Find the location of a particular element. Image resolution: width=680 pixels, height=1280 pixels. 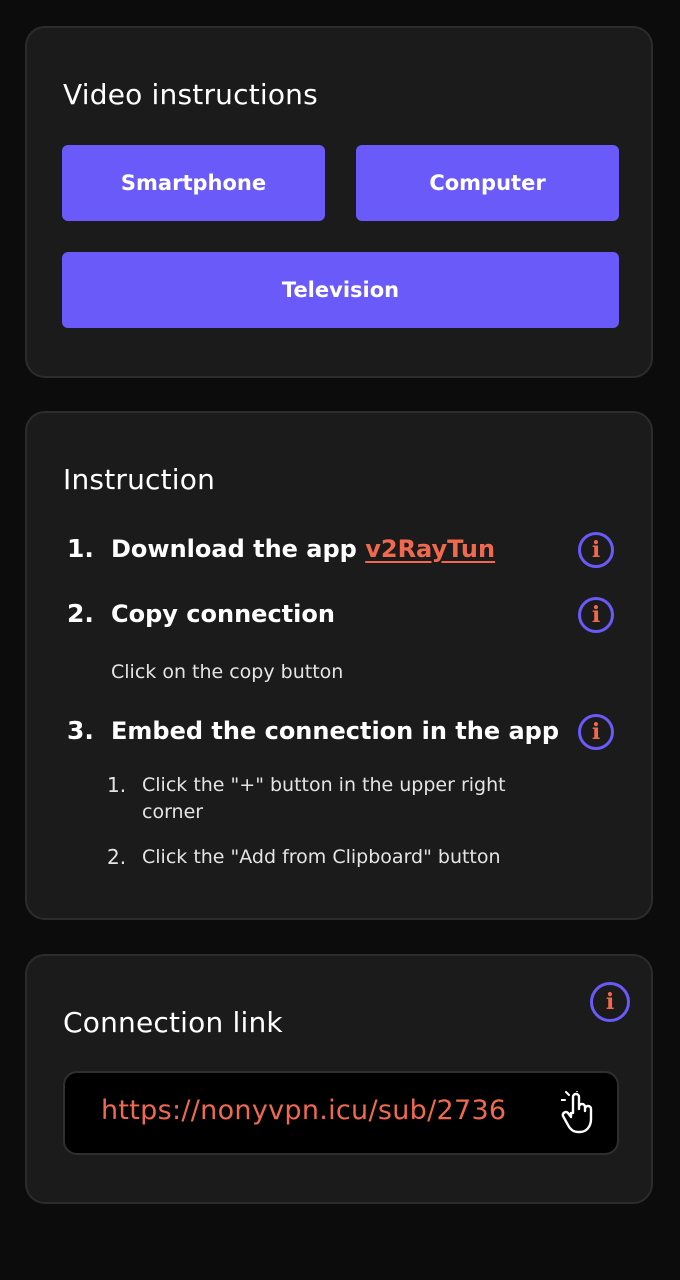

connection-link-box: https://nonyvpn.icu/sub/2736 is located at coordinates (341, 1113).